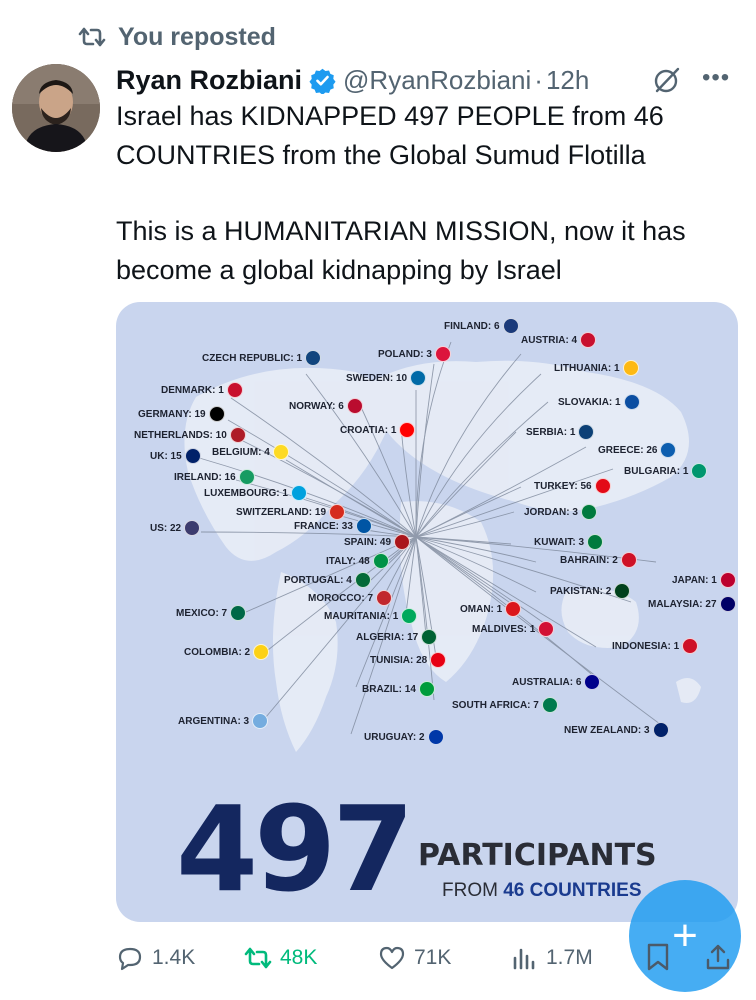 The height and width of the screenshot is (1000, 756). What do you see at coordinates (316, 406) in the screenshot?
I see `country-label-text: NORWAY: 6` at bounding box center [316, 406].